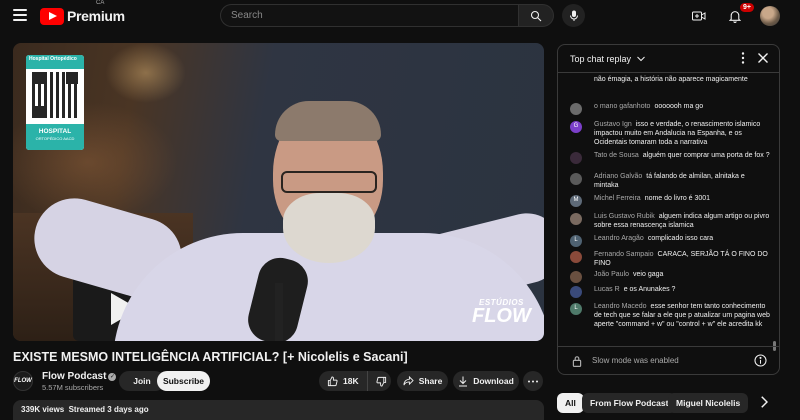 Image resolution: width=800 pixels, height=420 pixels. I want to click on channel-name-link: Flow Podcast ✓, so click(79, 376).